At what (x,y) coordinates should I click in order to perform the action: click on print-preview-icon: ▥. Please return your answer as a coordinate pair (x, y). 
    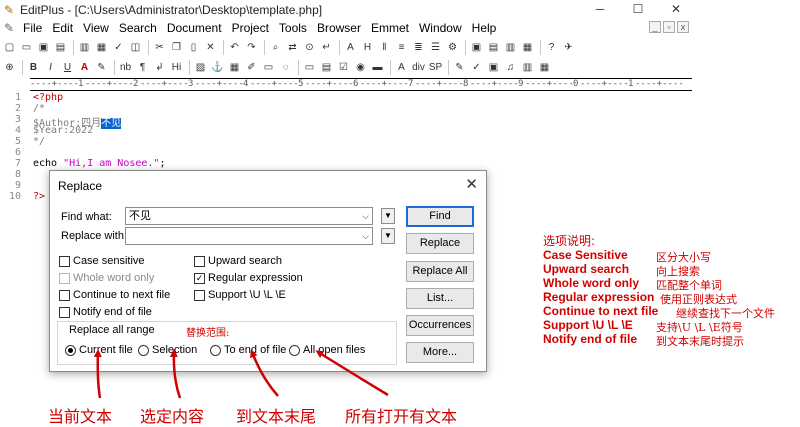
    Looking at the image, I should click on (84, 47).